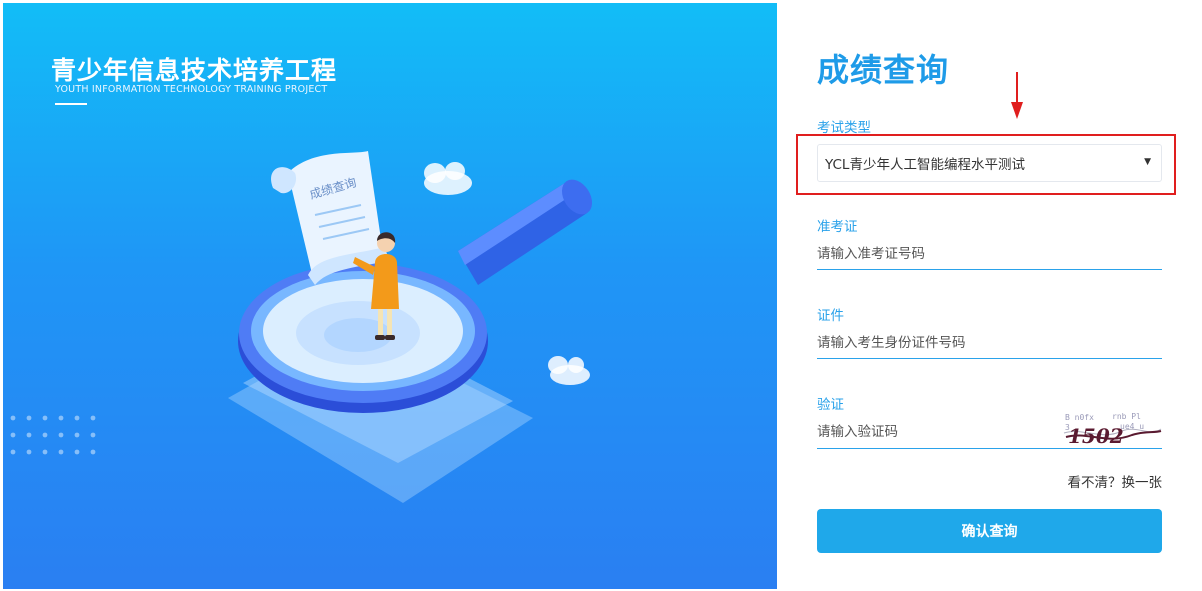  What do you see at coordinates (939, 432) in the screenshot?
I see `captcha-input` at bounding box center [939, 432].